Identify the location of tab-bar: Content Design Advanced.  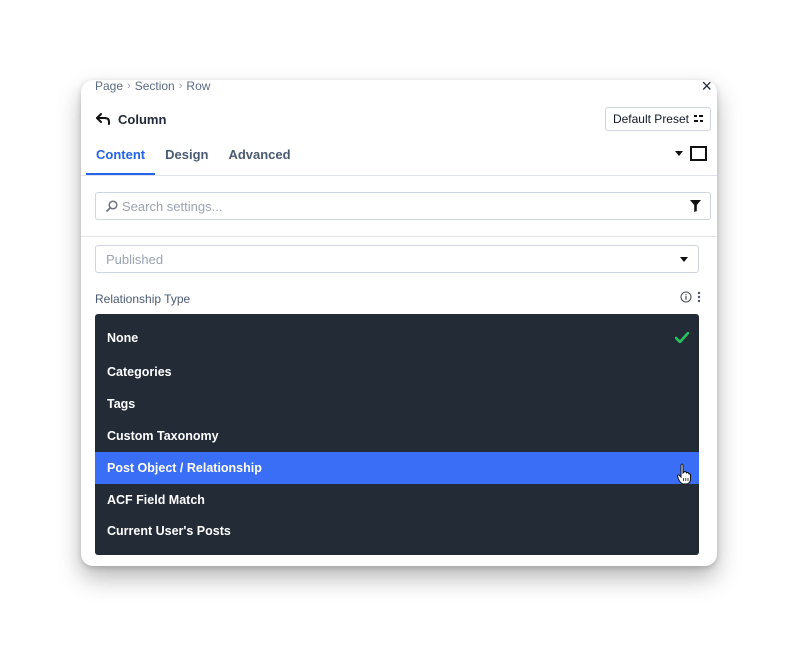
(193, 157).